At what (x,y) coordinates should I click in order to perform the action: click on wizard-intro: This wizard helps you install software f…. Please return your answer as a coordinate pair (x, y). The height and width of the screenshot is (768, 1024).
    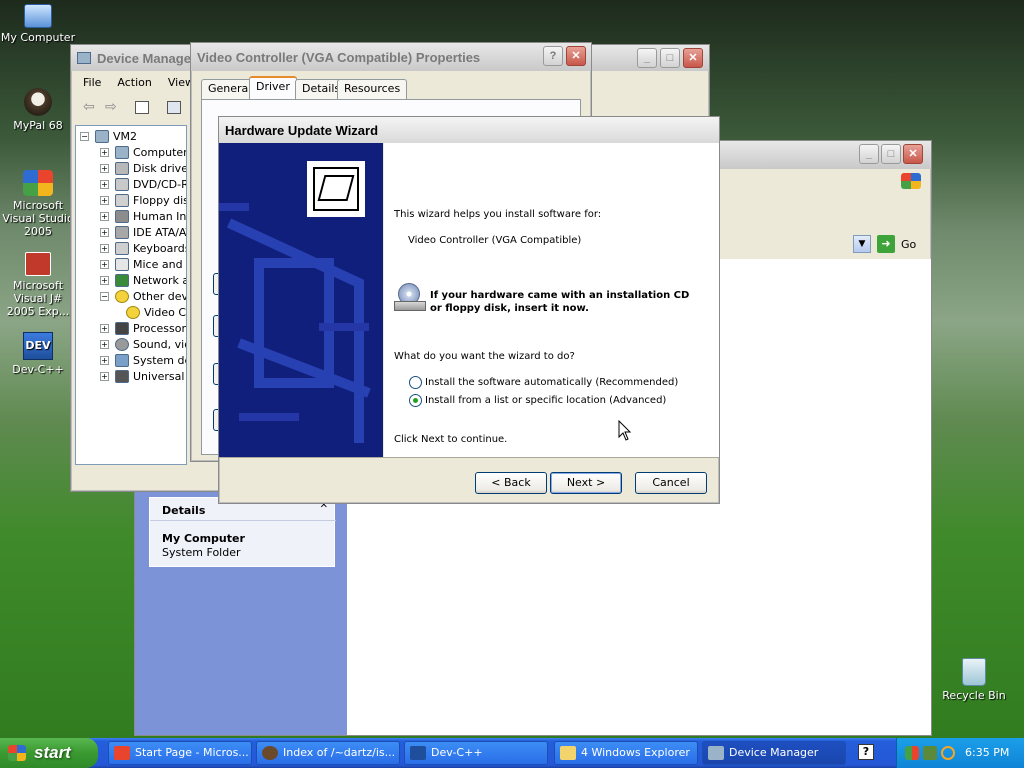
    Looking at the image, I should click on (498, 214).